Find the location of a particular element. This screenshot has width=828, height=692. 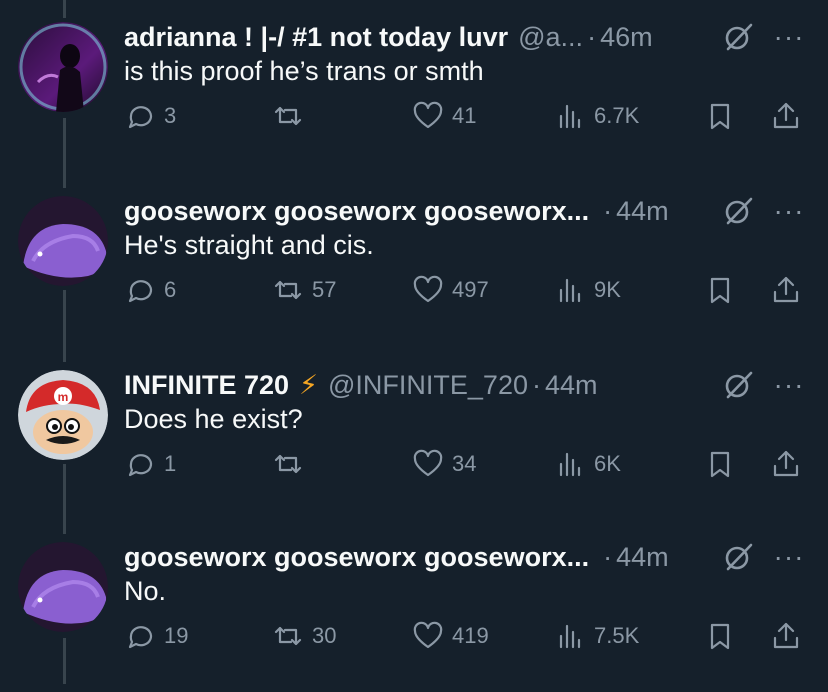

tweet-text: Does he exist? is located at coordinates (213, 419).